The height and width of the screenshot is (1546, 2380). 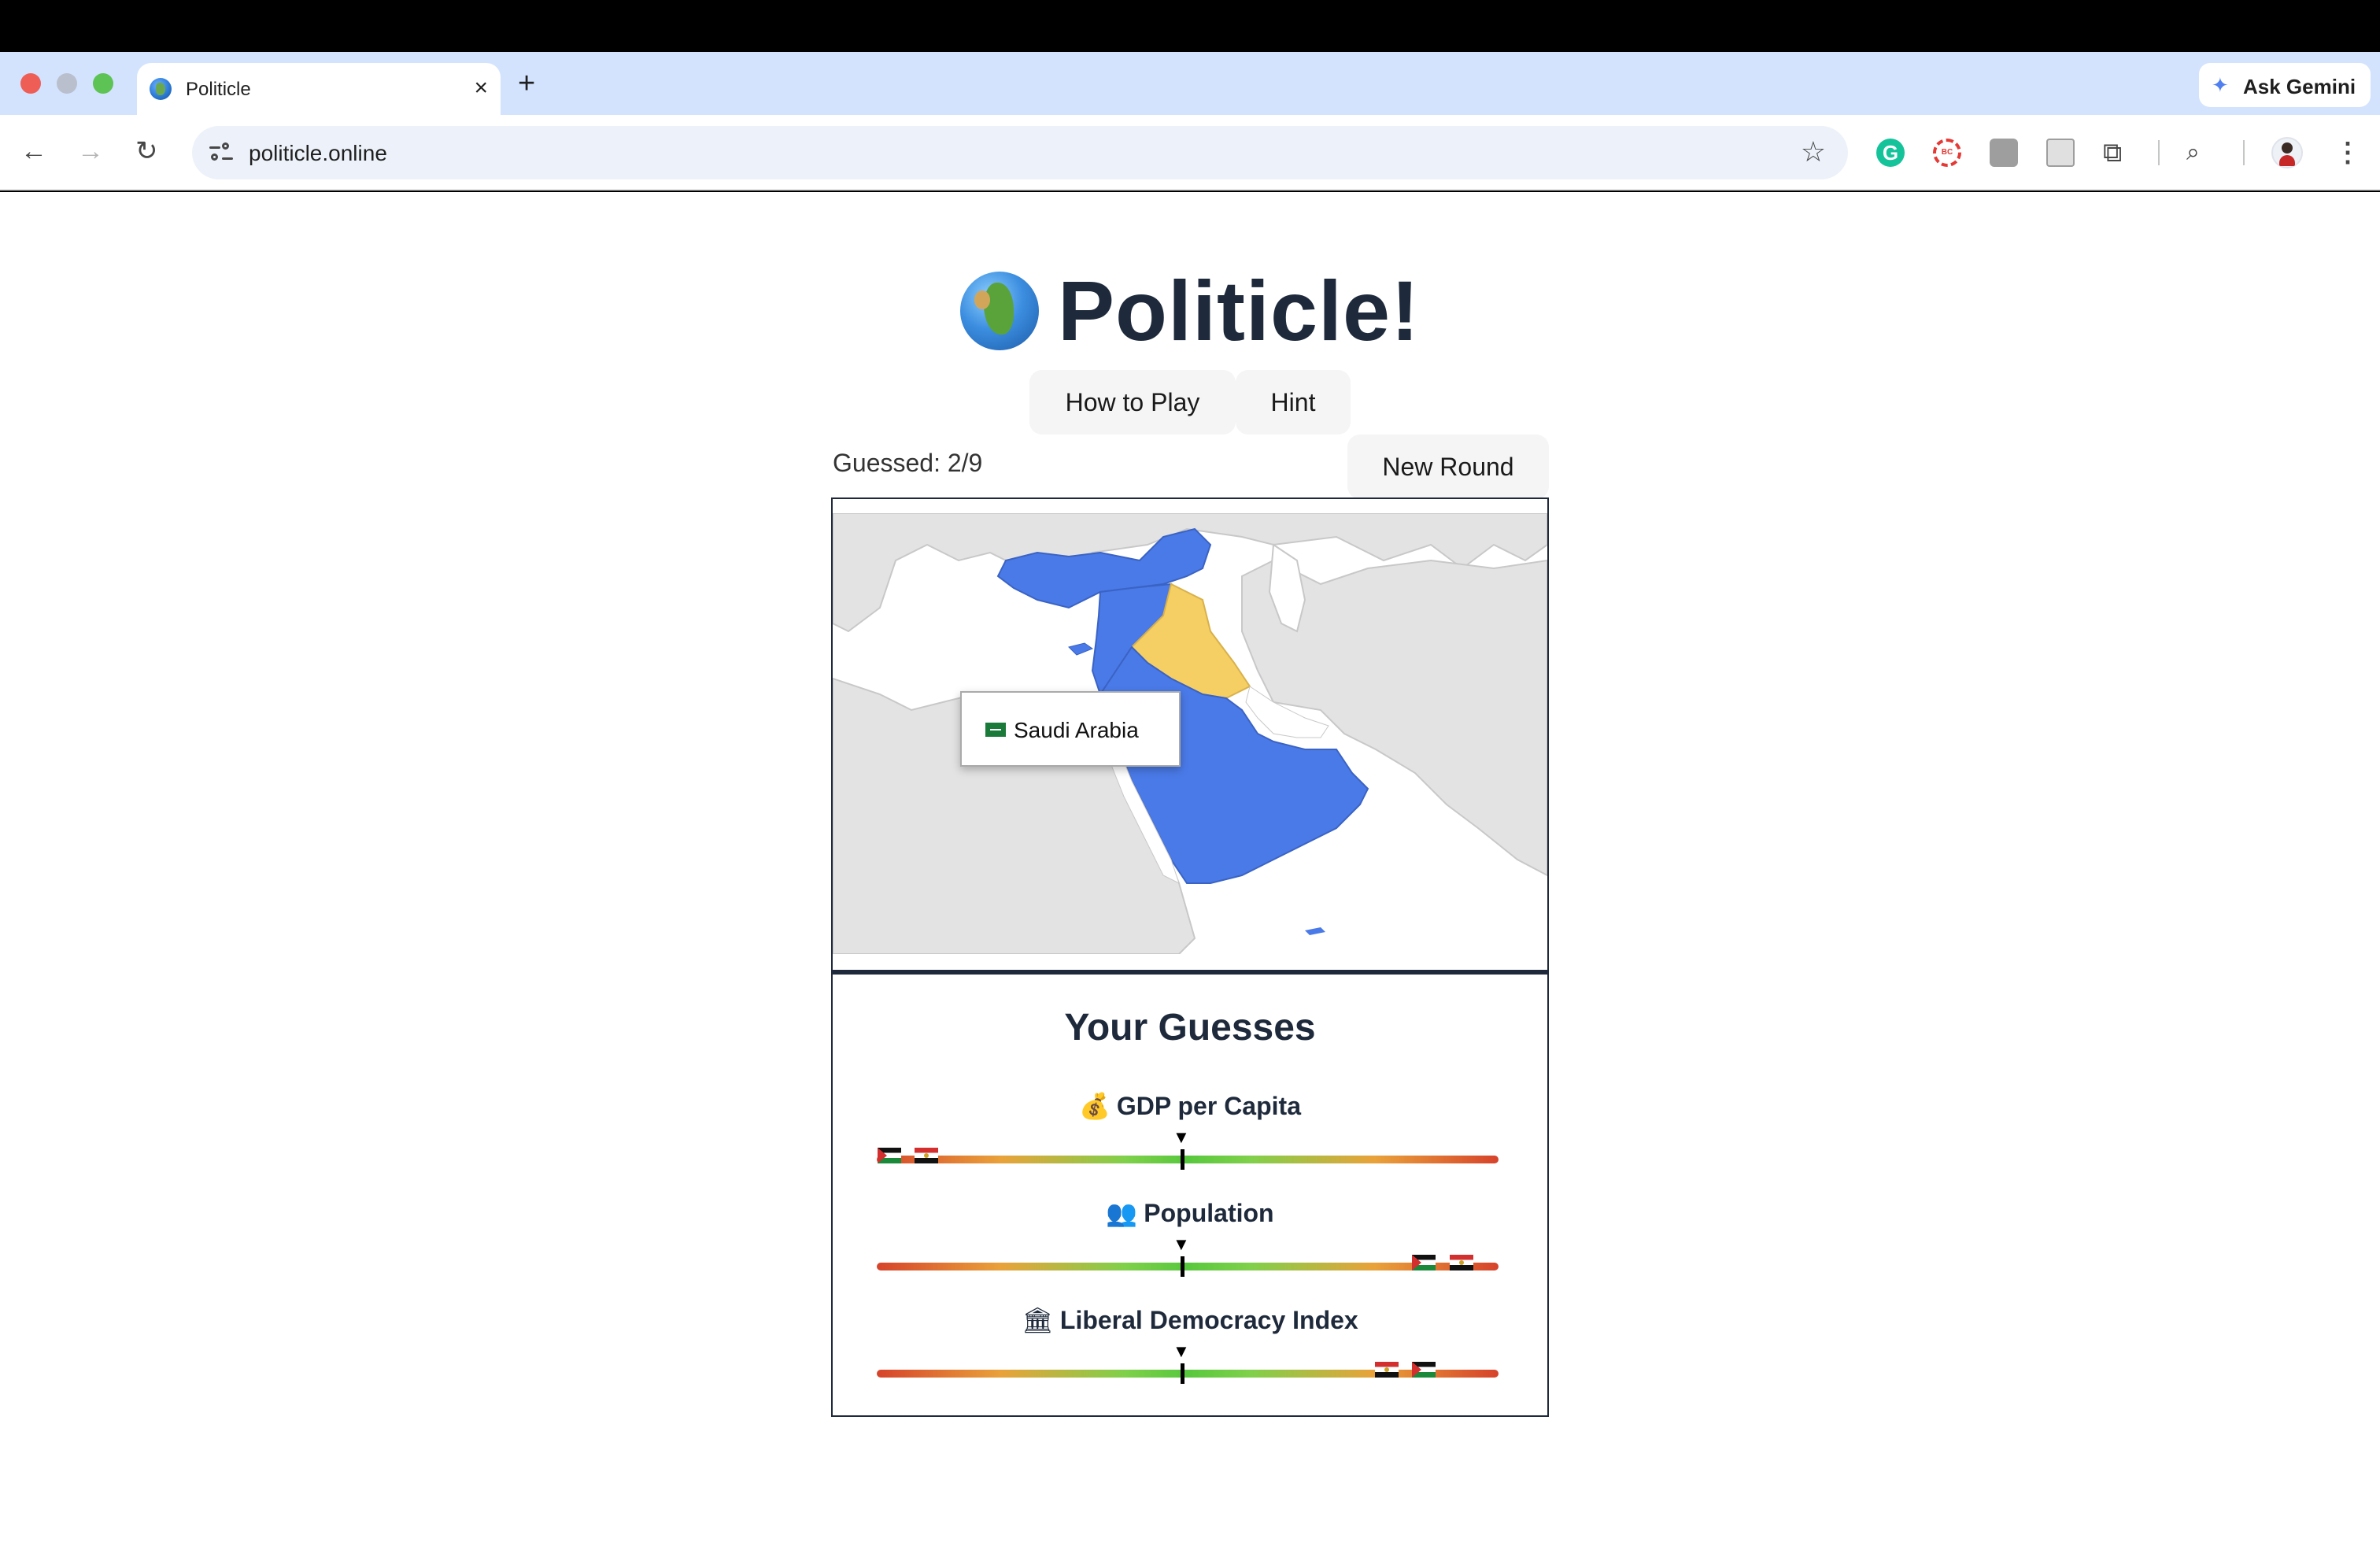 I want to click on metric-label: 💰 GDP per Capita, so click(x=1190, y=1106).